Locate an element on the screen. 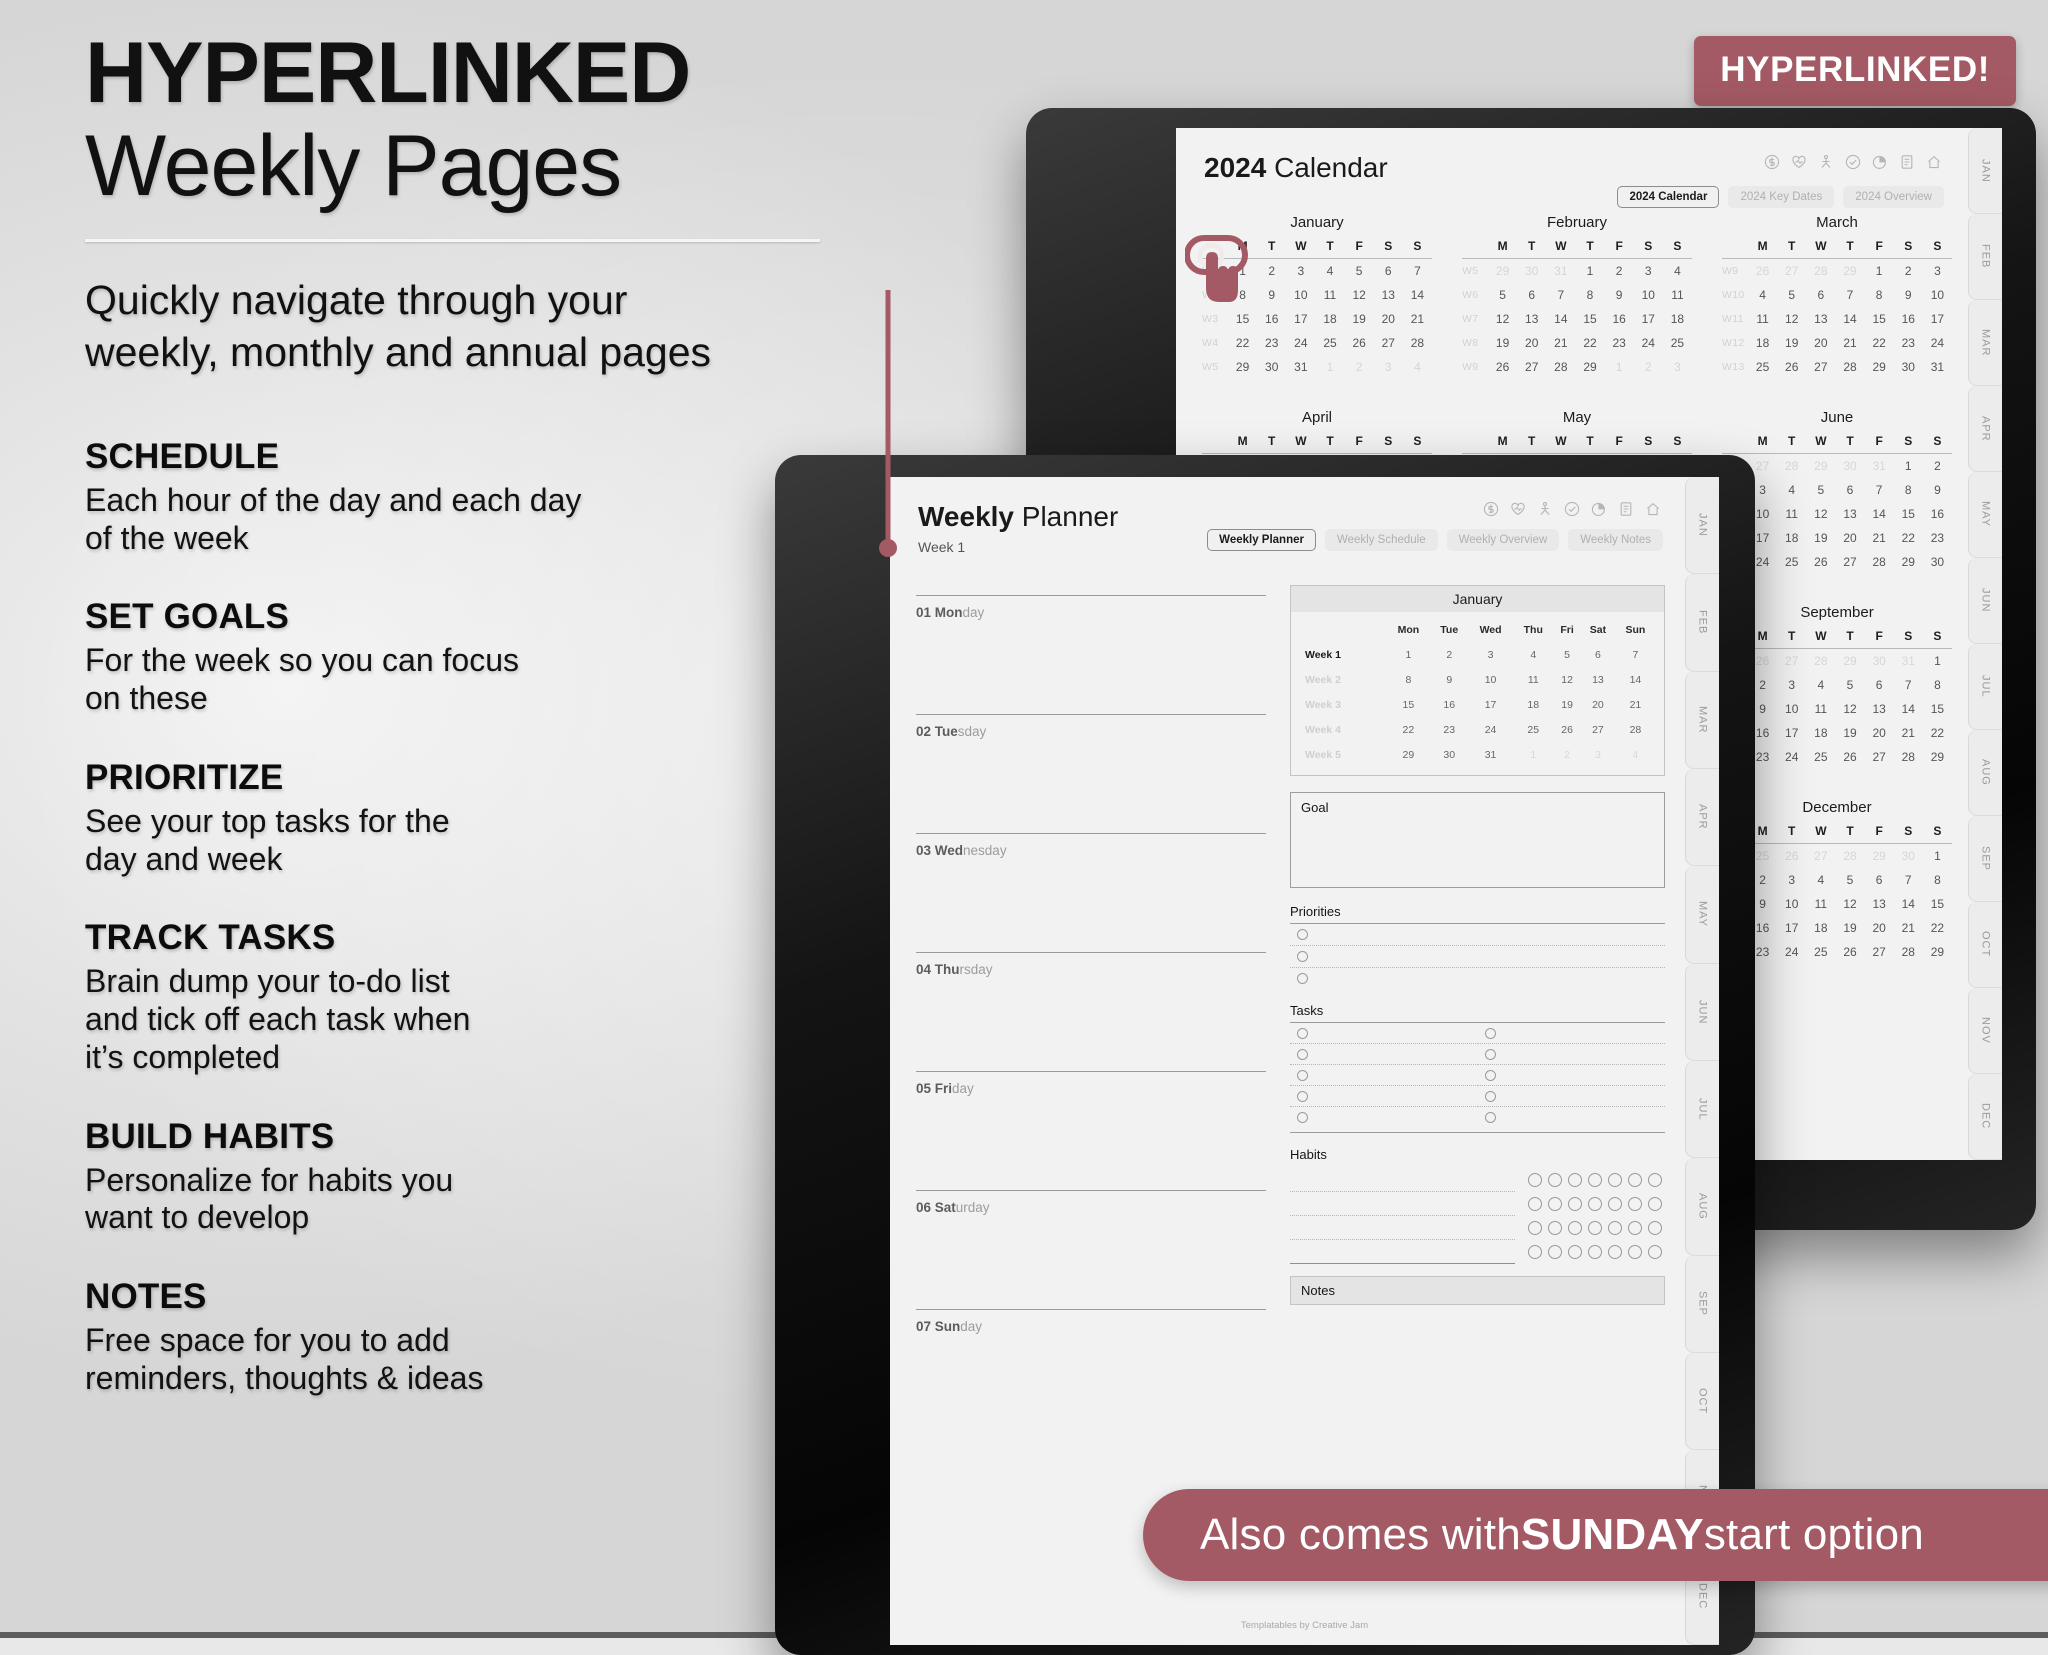 This screenshot has width=2048, height=1655. priority-checkbox is located at coordinates (1302, 934).